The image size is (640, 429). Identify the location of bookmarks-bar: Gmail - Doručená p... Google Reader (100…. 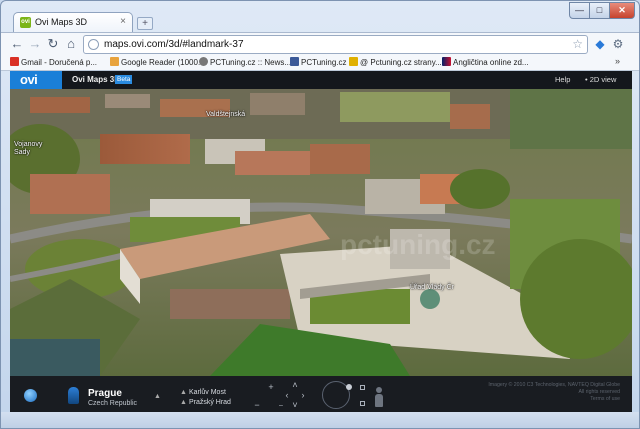
(320, 63).